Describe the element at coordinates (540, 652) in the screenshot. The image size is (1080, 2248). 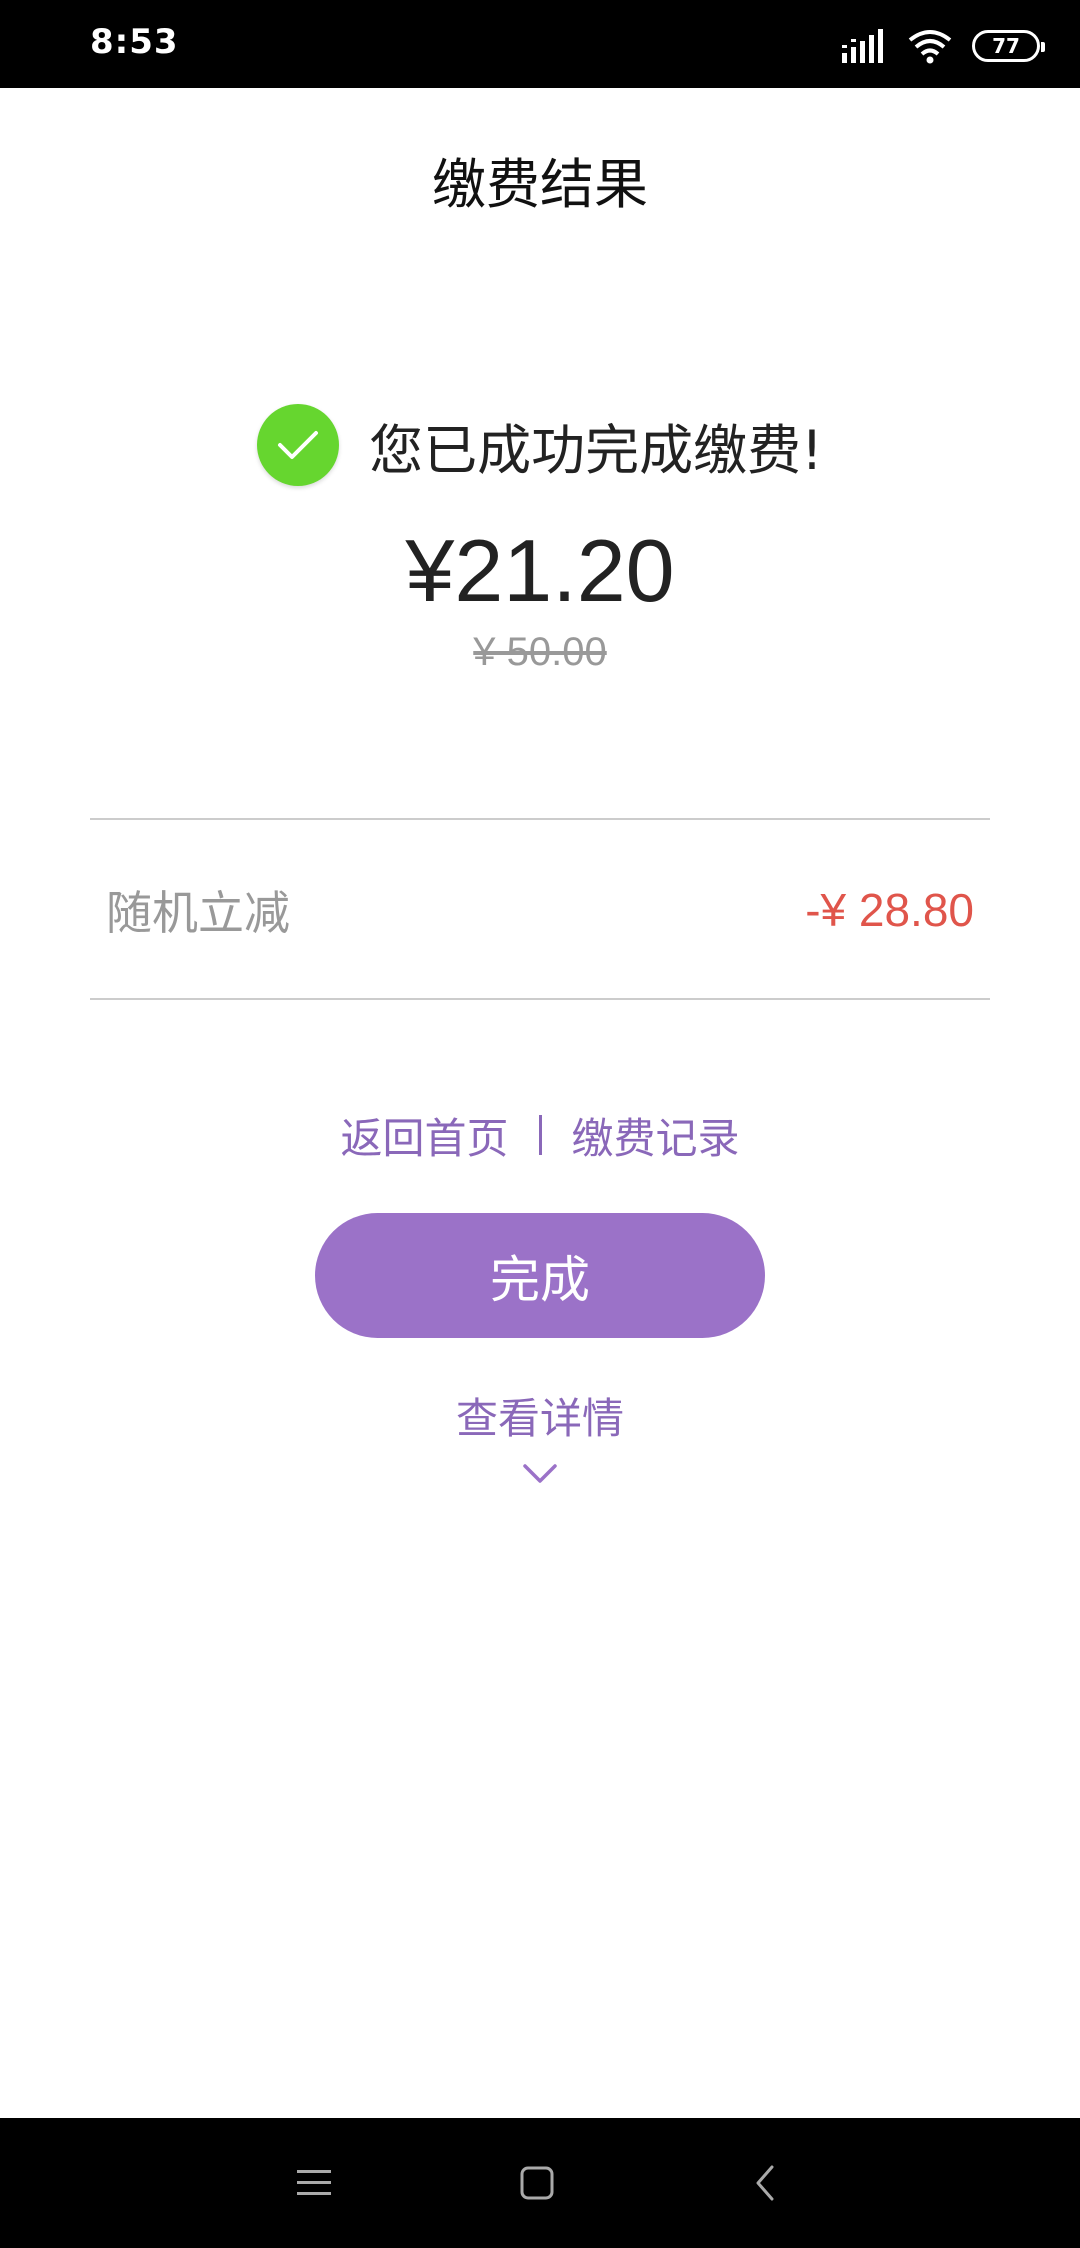
I see `original-amount: ¥ 50.00` at that location.